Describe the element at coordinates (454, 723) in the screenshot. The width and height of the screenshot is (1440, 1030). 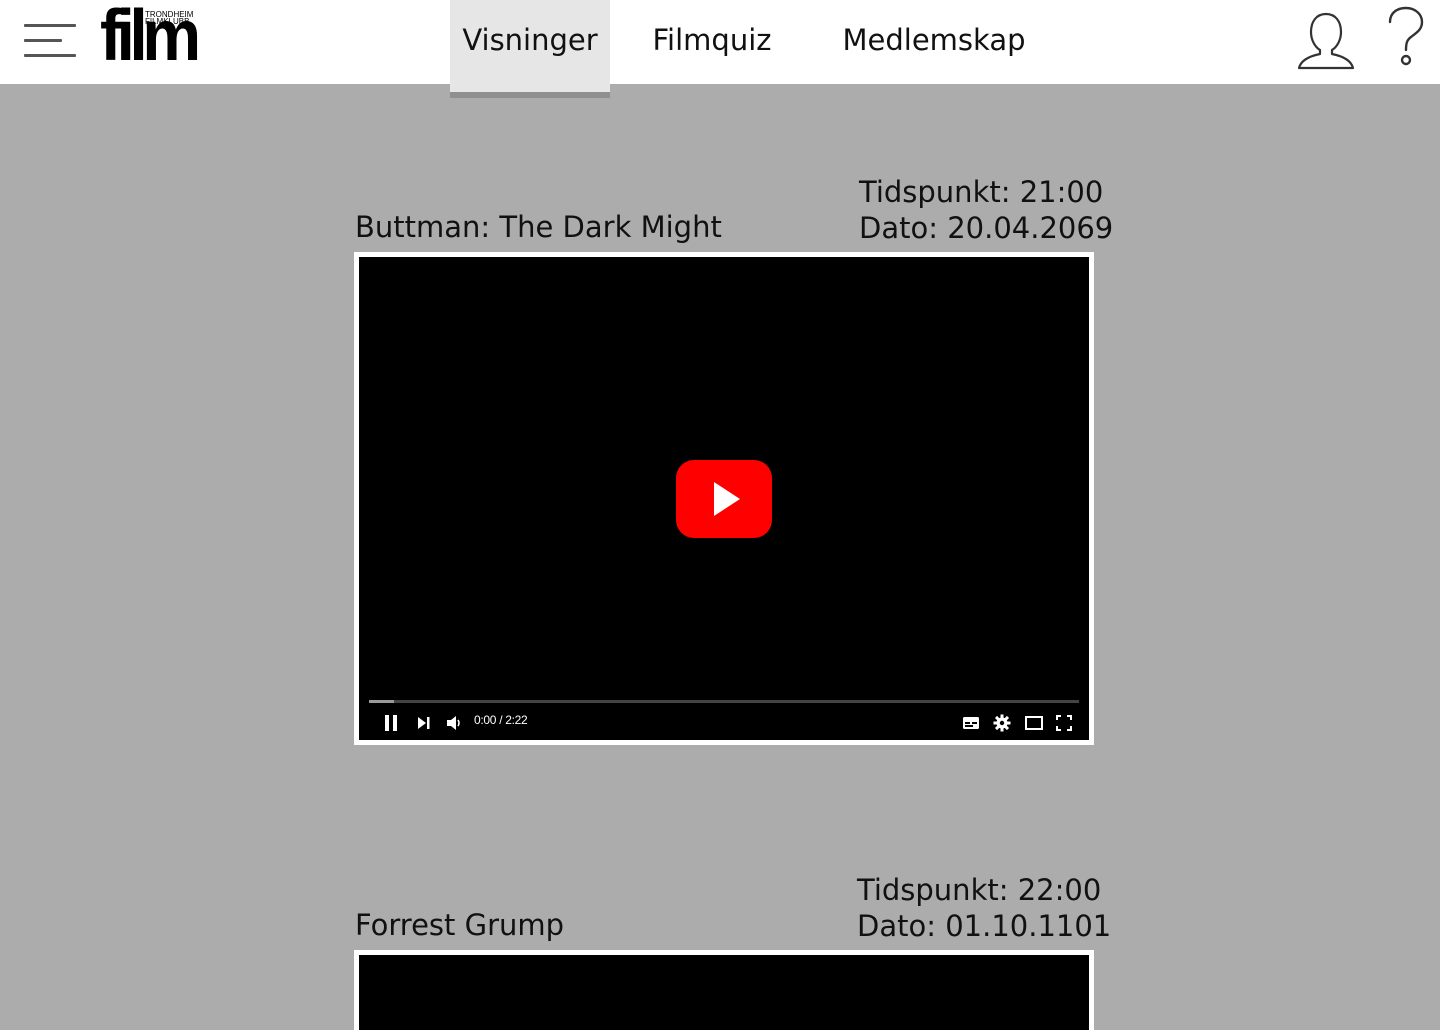
I see `volume-icon` at that location.